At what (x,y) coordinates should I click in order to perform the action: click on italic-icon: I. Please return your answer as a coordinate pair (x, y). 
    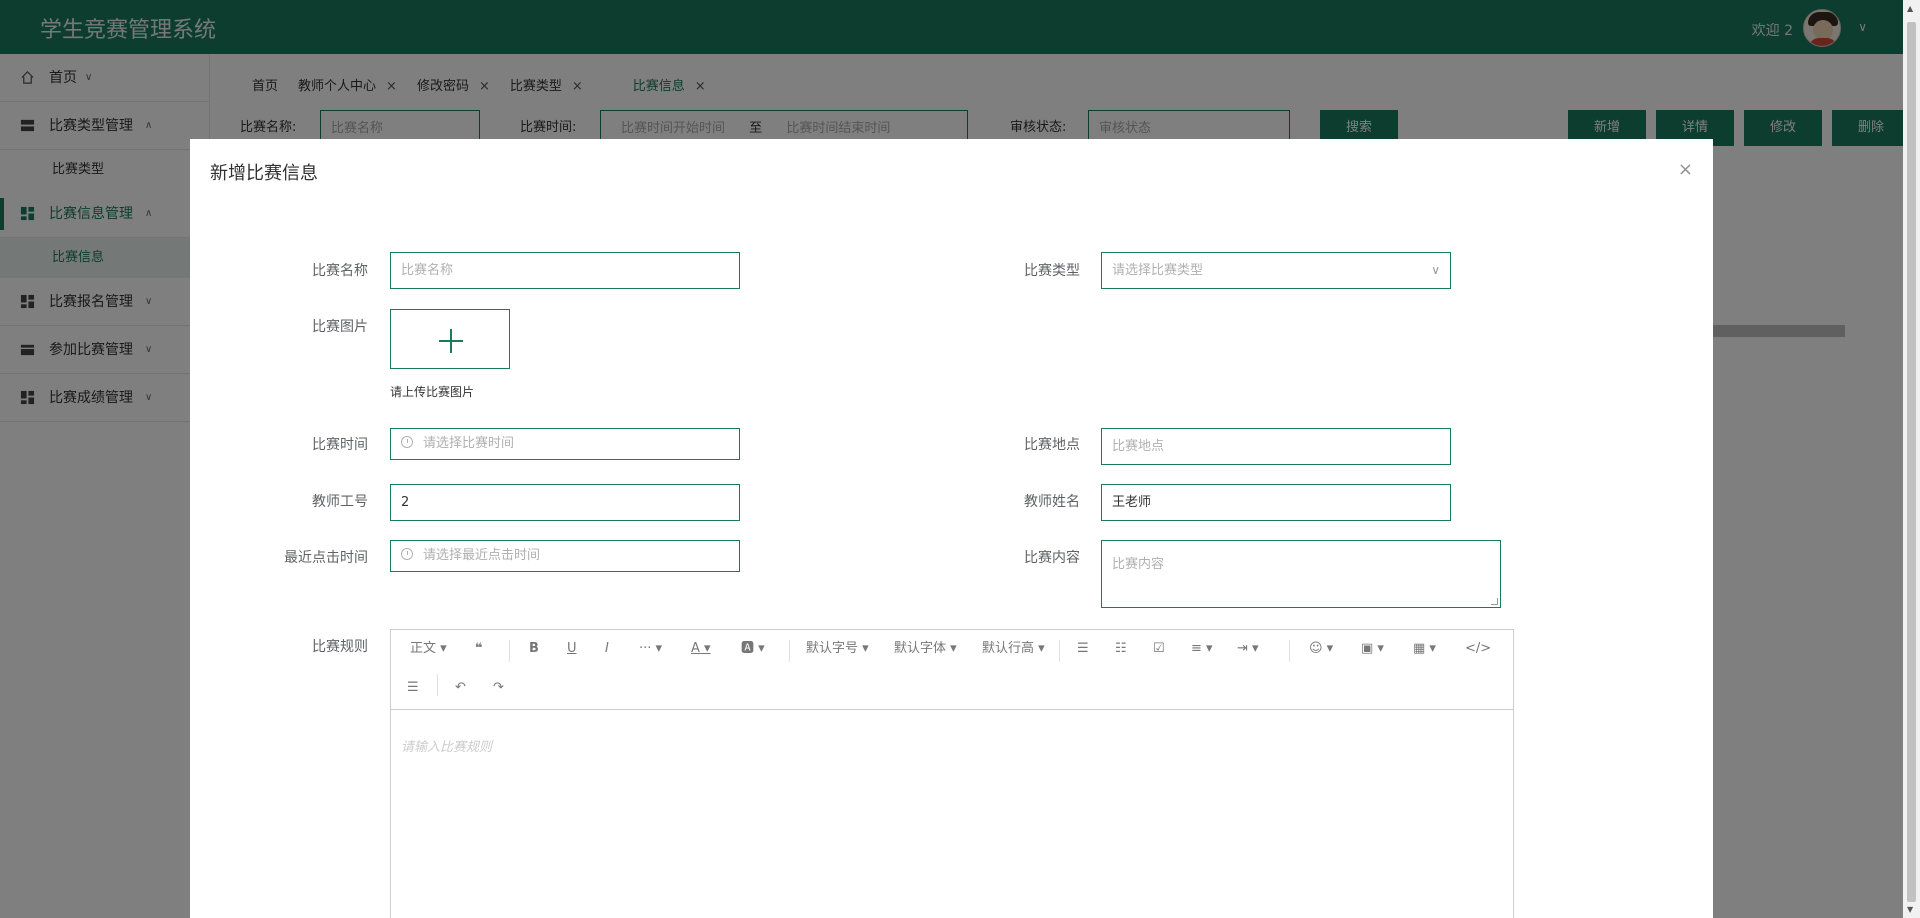
    Looking at the image, I should click on (607, 649).